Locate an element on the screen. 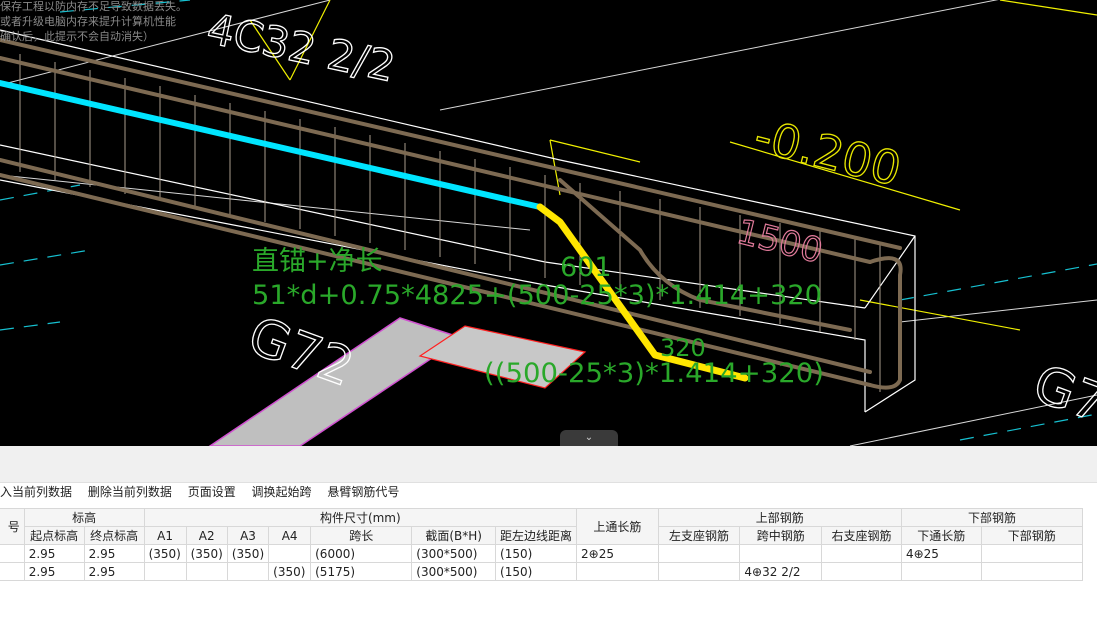  table-cell: 2⊕25 is located at coordinates (617, 553).